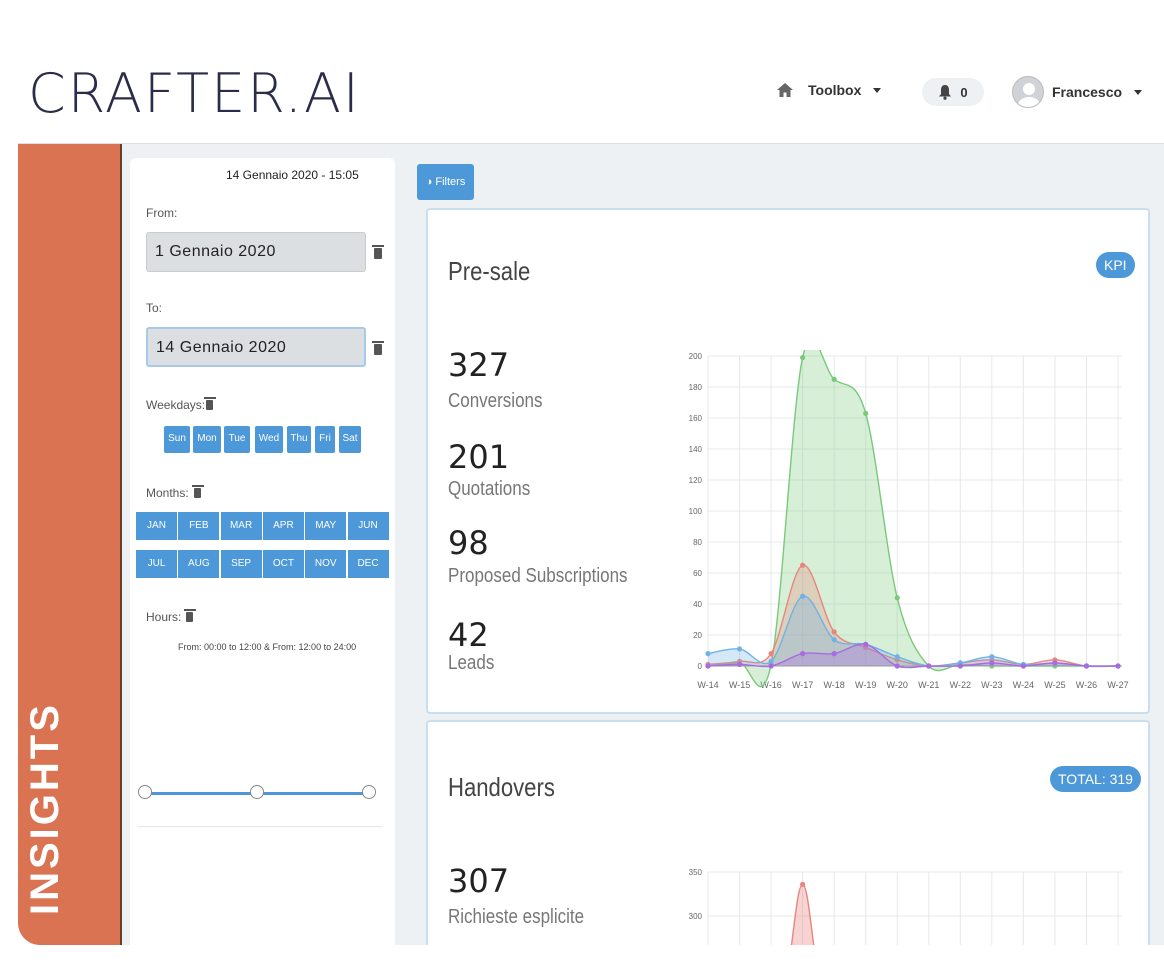 The image size is (1164, 972). I want to click on month-button-may: MAY, so click(326, 526).